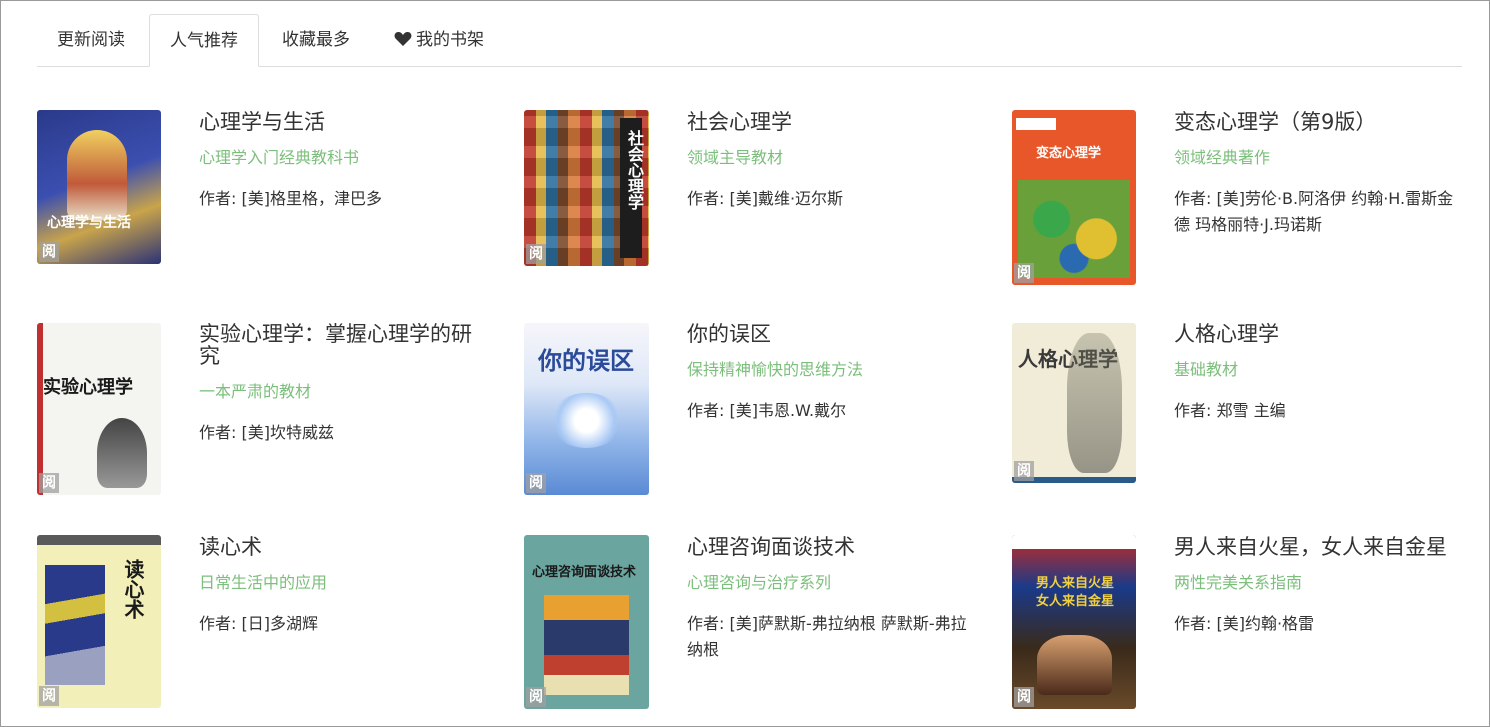 The image size is (1490, 727). What do you see at coordinates (133, 589) in the screenshot?
I see `cover-title-text: 读心术` at bounding box center [133, 589].